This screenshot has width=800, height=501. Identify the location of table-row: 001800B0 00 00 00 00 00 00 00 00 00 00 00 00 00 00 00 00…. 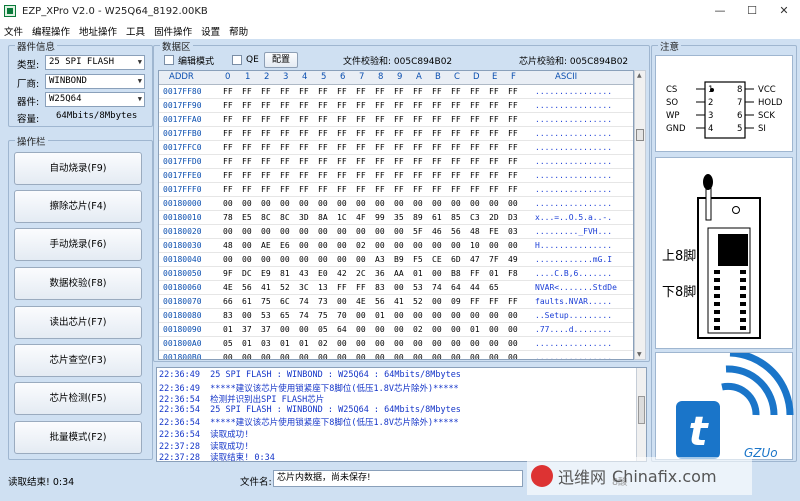
(396, 355).